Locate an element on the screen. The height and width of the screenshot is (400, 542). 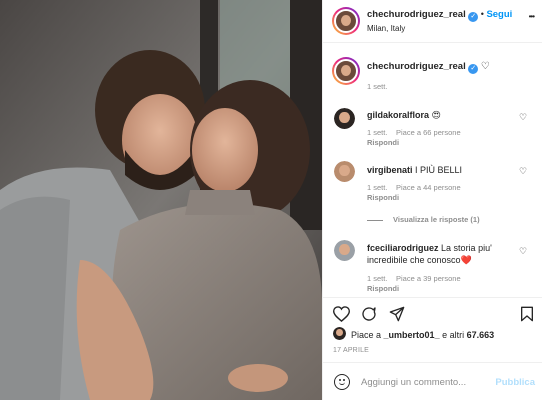
red-heart-emoji-icon: ❤️ is located at coordinates (466, 260).